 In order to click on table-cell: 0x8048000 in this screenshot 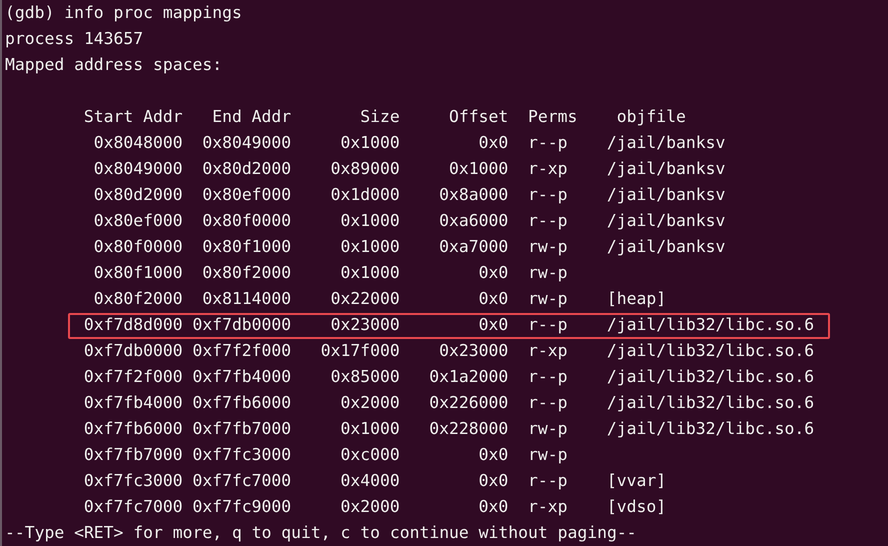, I will do `click(138, 142)`.